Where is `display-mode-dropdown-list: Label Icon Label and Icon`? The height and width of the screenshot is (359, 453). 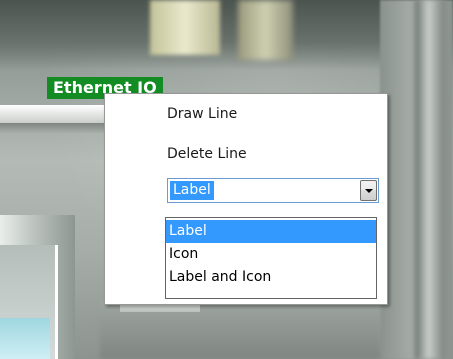
display-mode-dropdown-list: Label Icon Label and Icon is located at coordinates (271, 258).